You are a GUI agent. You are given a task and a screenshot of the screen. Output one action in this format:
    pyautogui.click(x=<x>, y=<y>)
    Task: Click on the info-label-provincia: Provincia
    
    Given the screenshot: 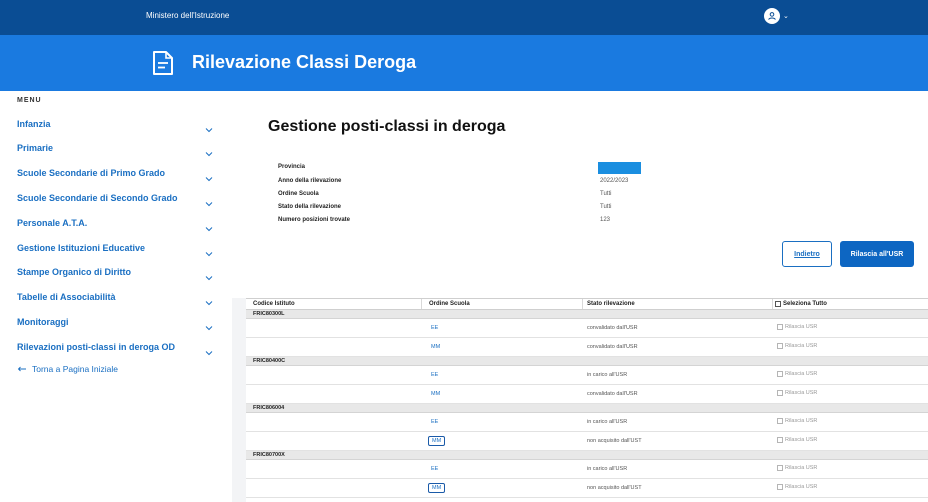 What is the action you would take?
    pyautogui.click(x=292, y=167)
    